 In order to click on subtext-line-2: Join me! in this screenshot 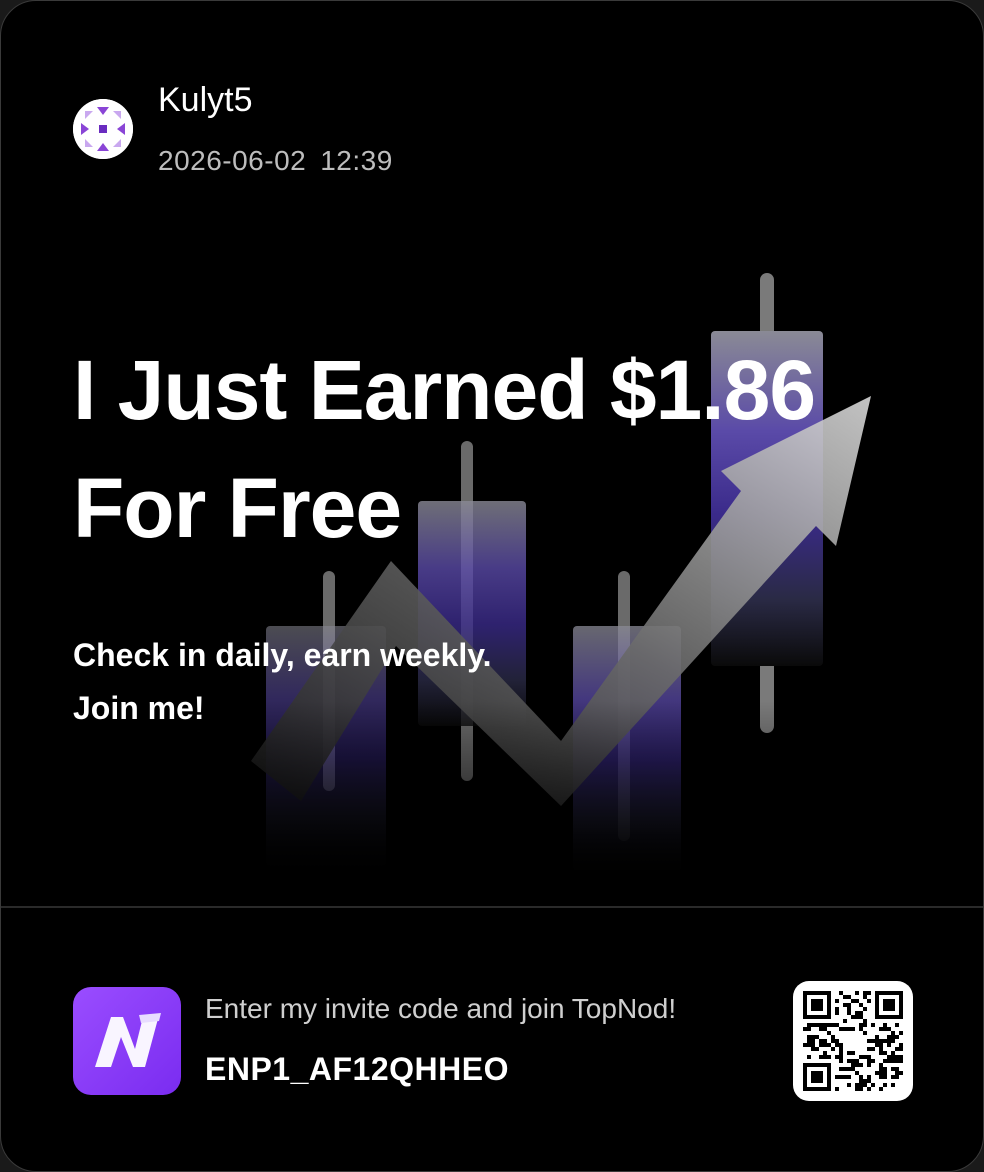, I will do `click(139, 708)`.